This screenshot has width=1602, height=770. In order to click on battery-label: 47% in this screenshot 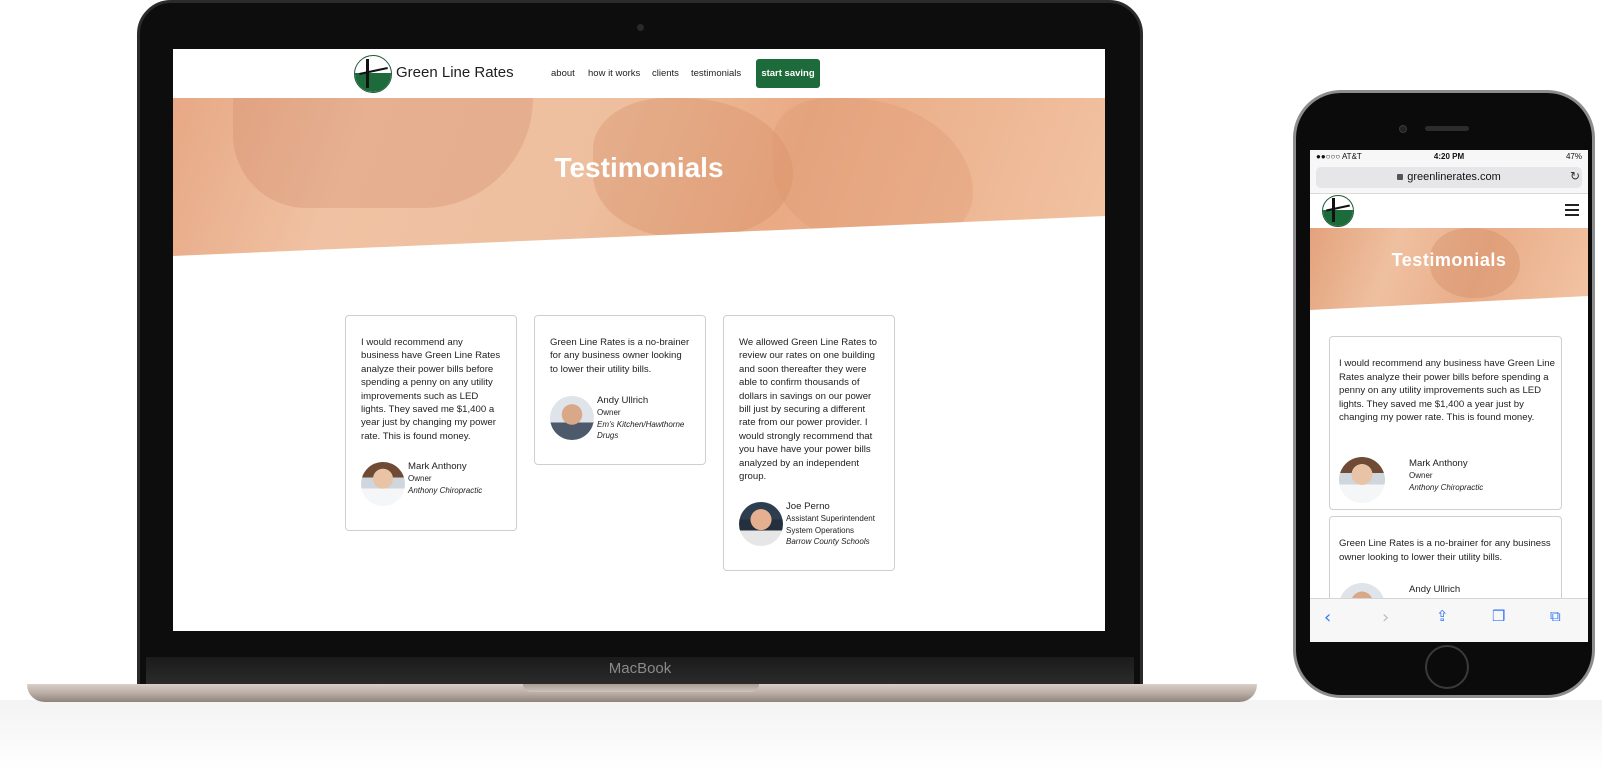, I will do `click(1573, 156)`.